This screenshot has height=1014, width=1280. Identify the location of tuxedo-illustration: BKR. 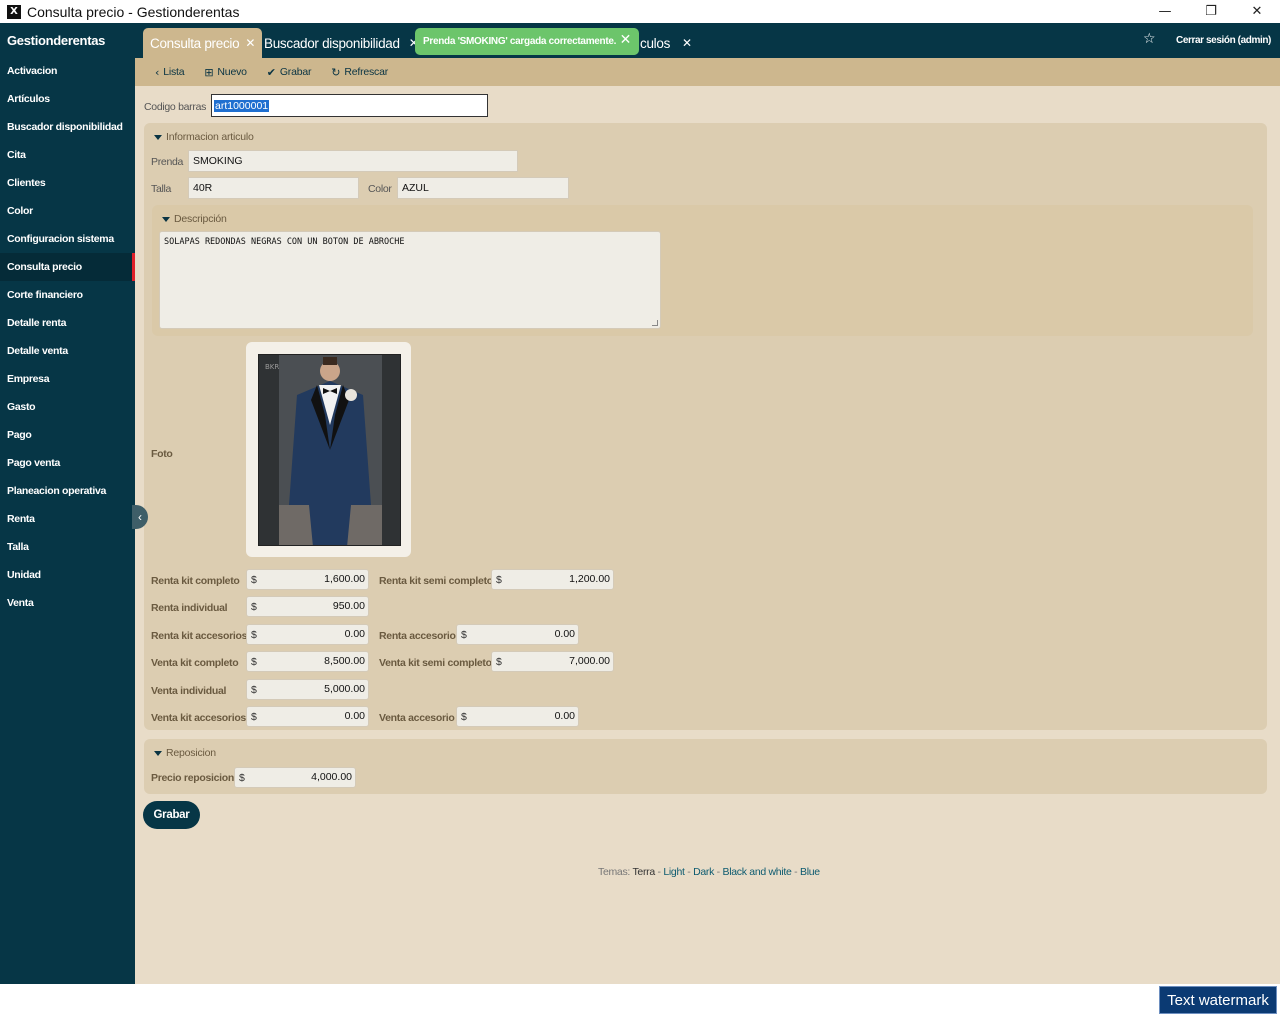
(329, 450).